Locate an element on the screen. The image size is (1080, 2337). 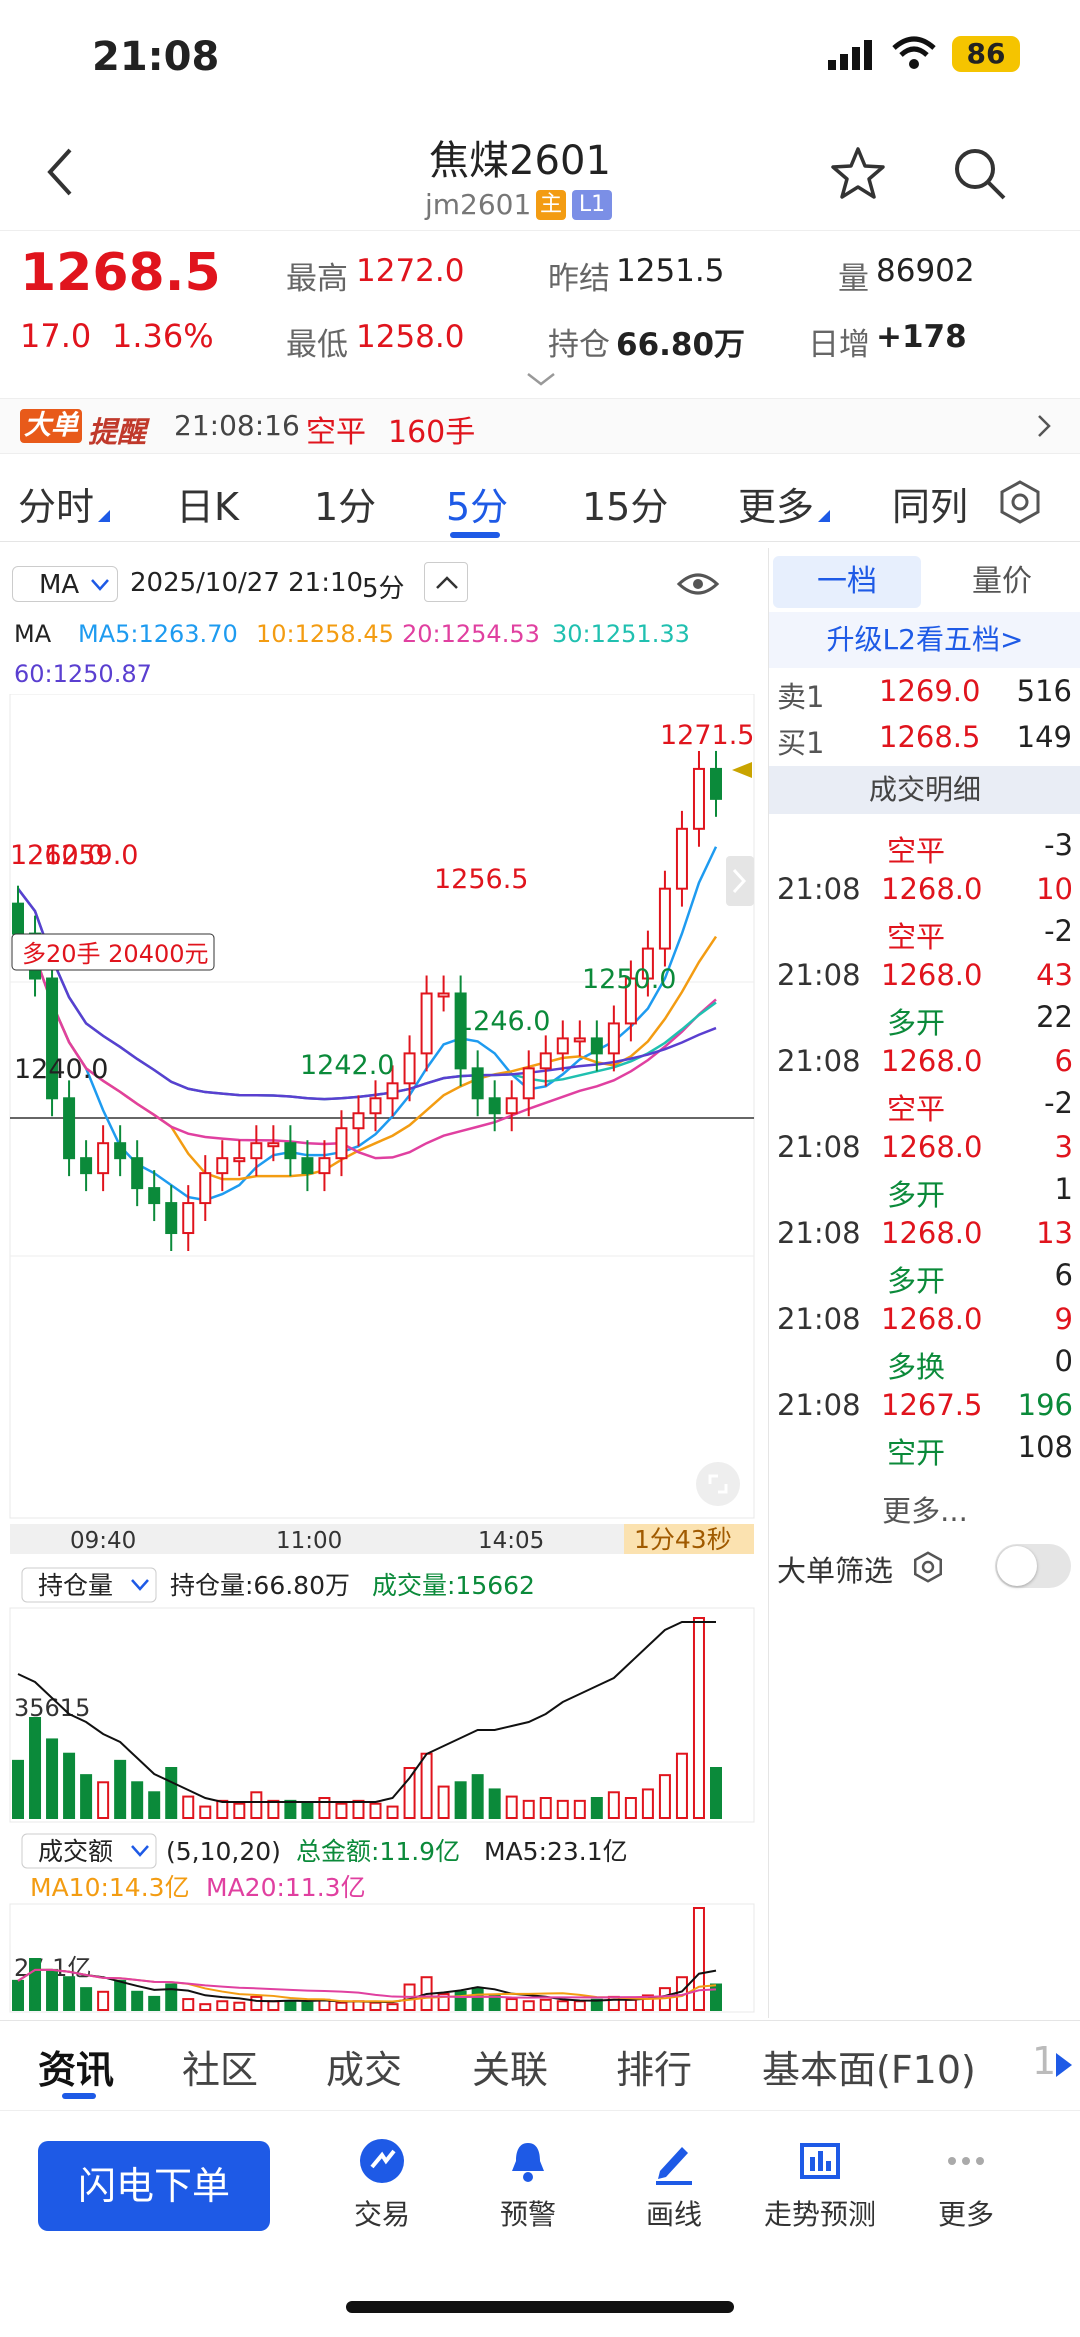
tab-volume-price: 量价 is located at coordinates (1002, 582).